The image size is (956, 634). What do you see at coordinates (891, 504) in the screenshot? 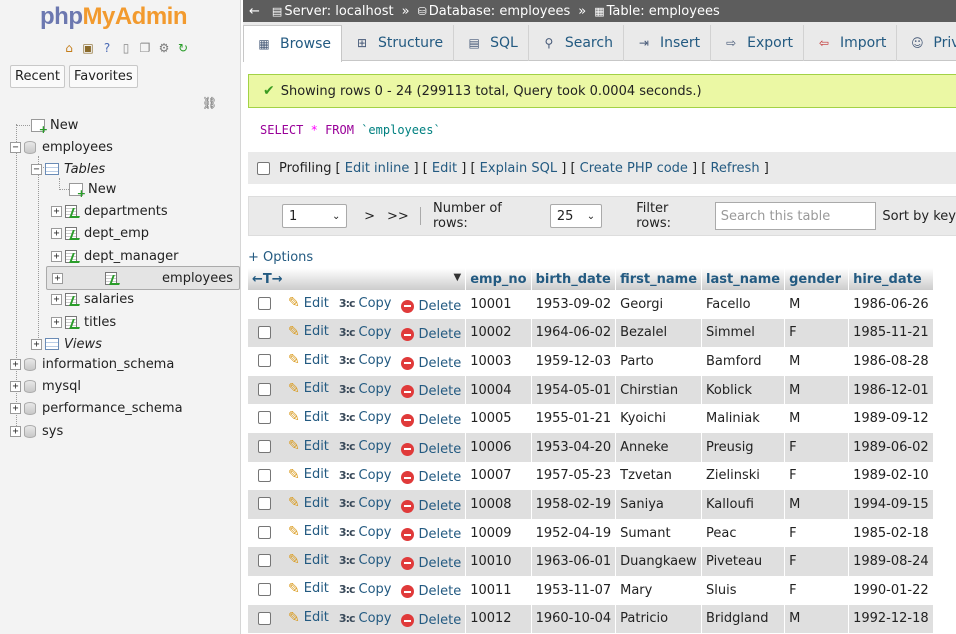
I see `cell-hire-date: 1994-09-15` at bounding box center [891, 504].